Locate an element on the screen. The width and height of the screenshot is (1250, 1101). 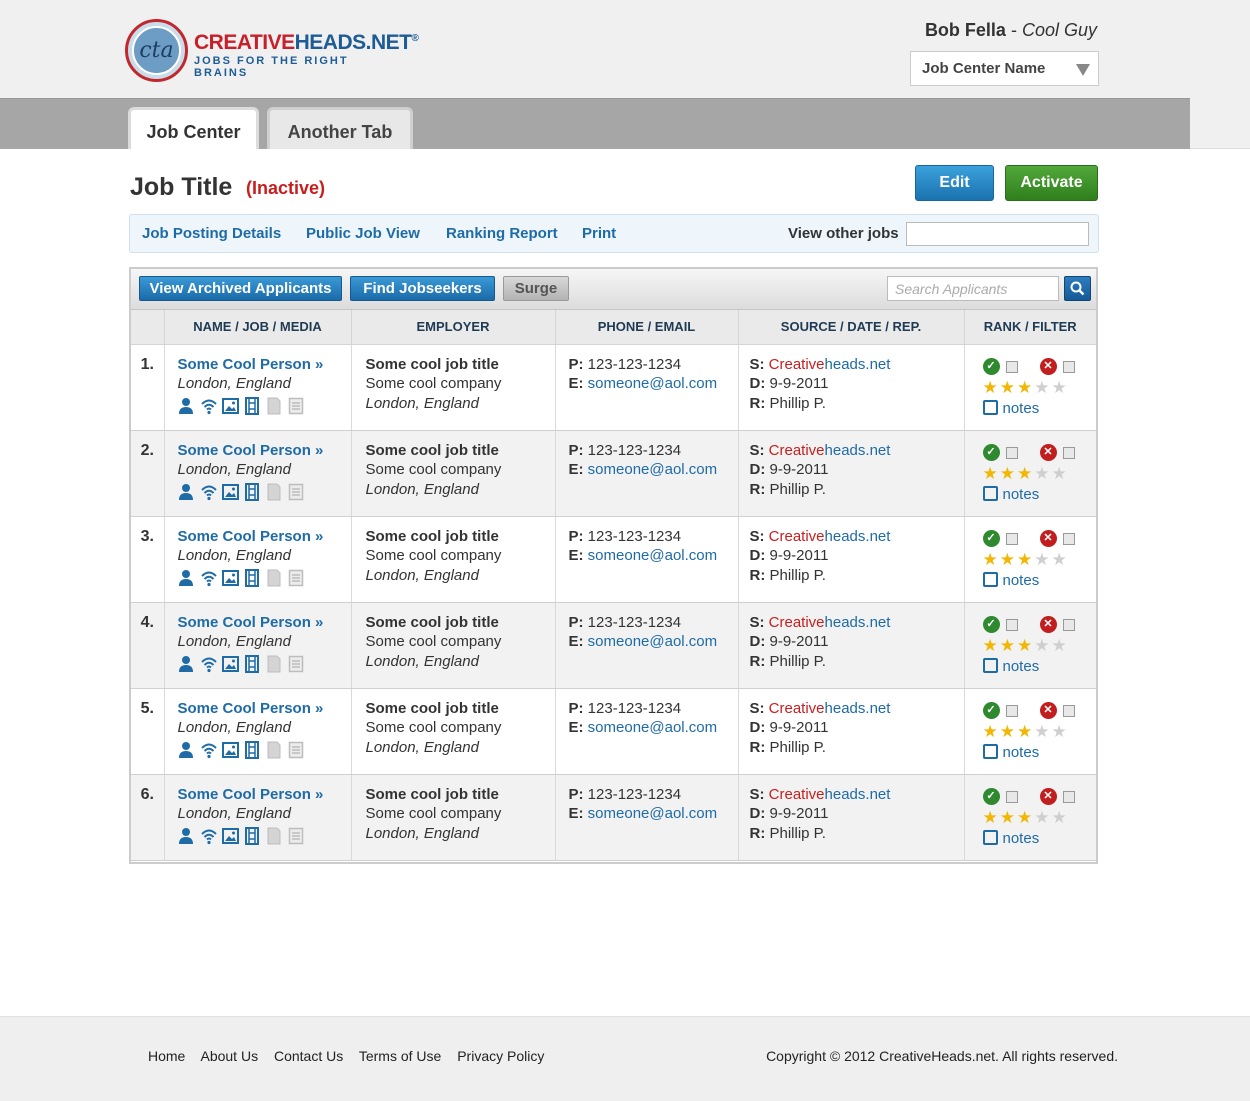
tab-job-center: Job Center is located at coordinates (193, 128).